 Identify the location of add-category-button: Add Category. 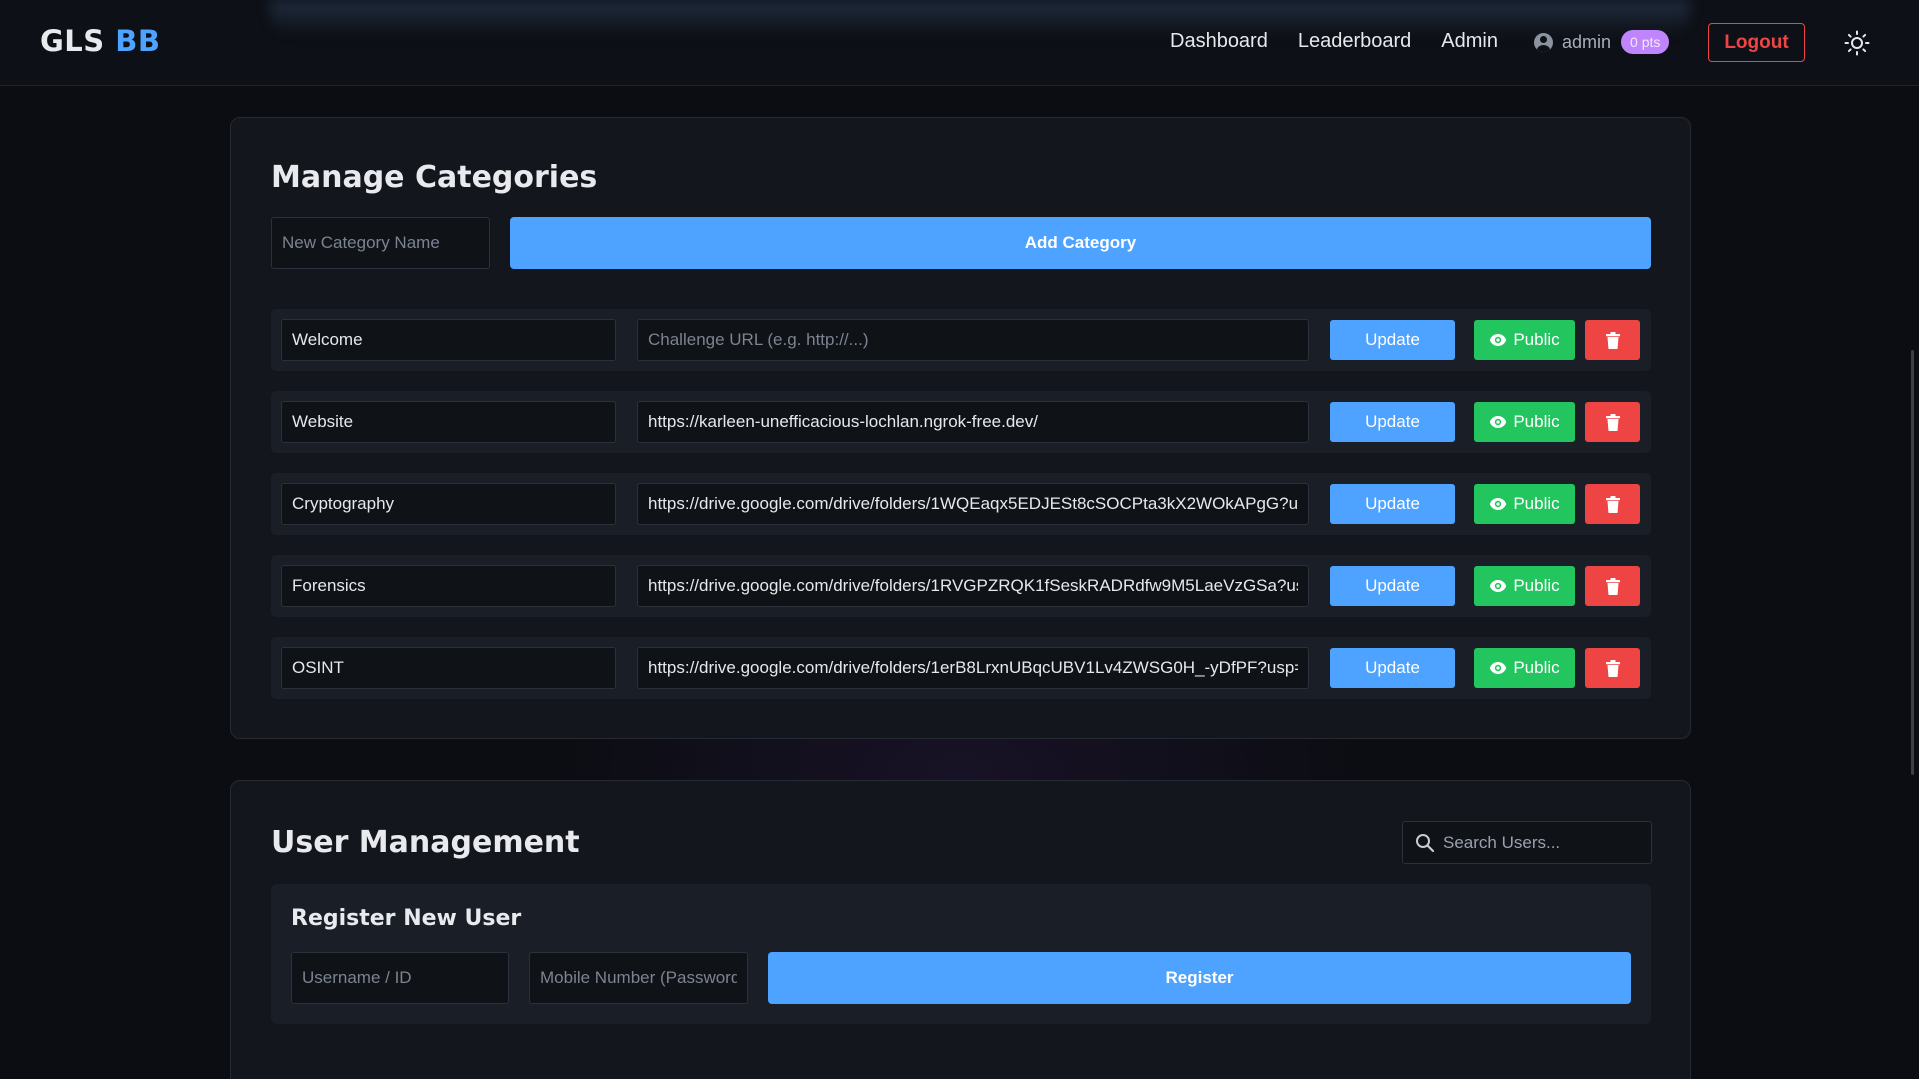
(1080, 243).